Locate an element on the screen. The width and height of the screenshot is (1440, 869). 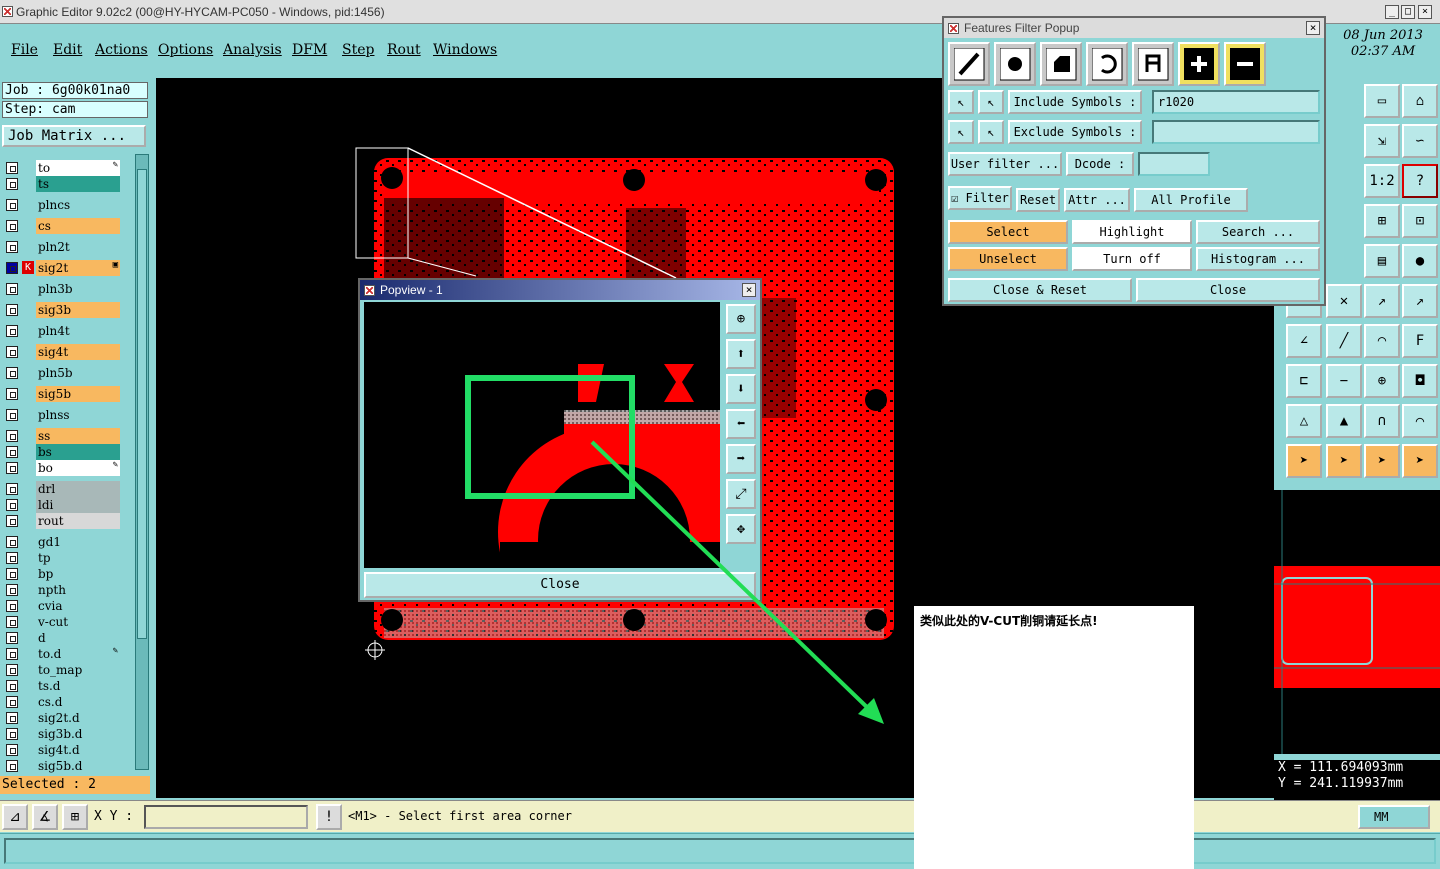
layer-row: ldi is located at coordinates (62, 505).